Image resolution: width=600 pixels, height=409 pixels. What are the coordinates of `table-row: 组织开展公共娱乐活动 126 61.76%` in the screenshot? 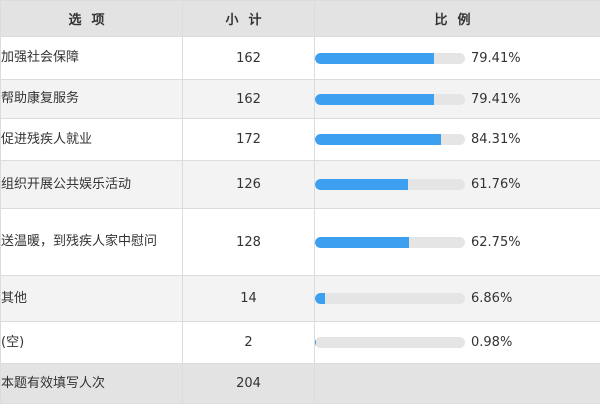 It's located at (300, 184).